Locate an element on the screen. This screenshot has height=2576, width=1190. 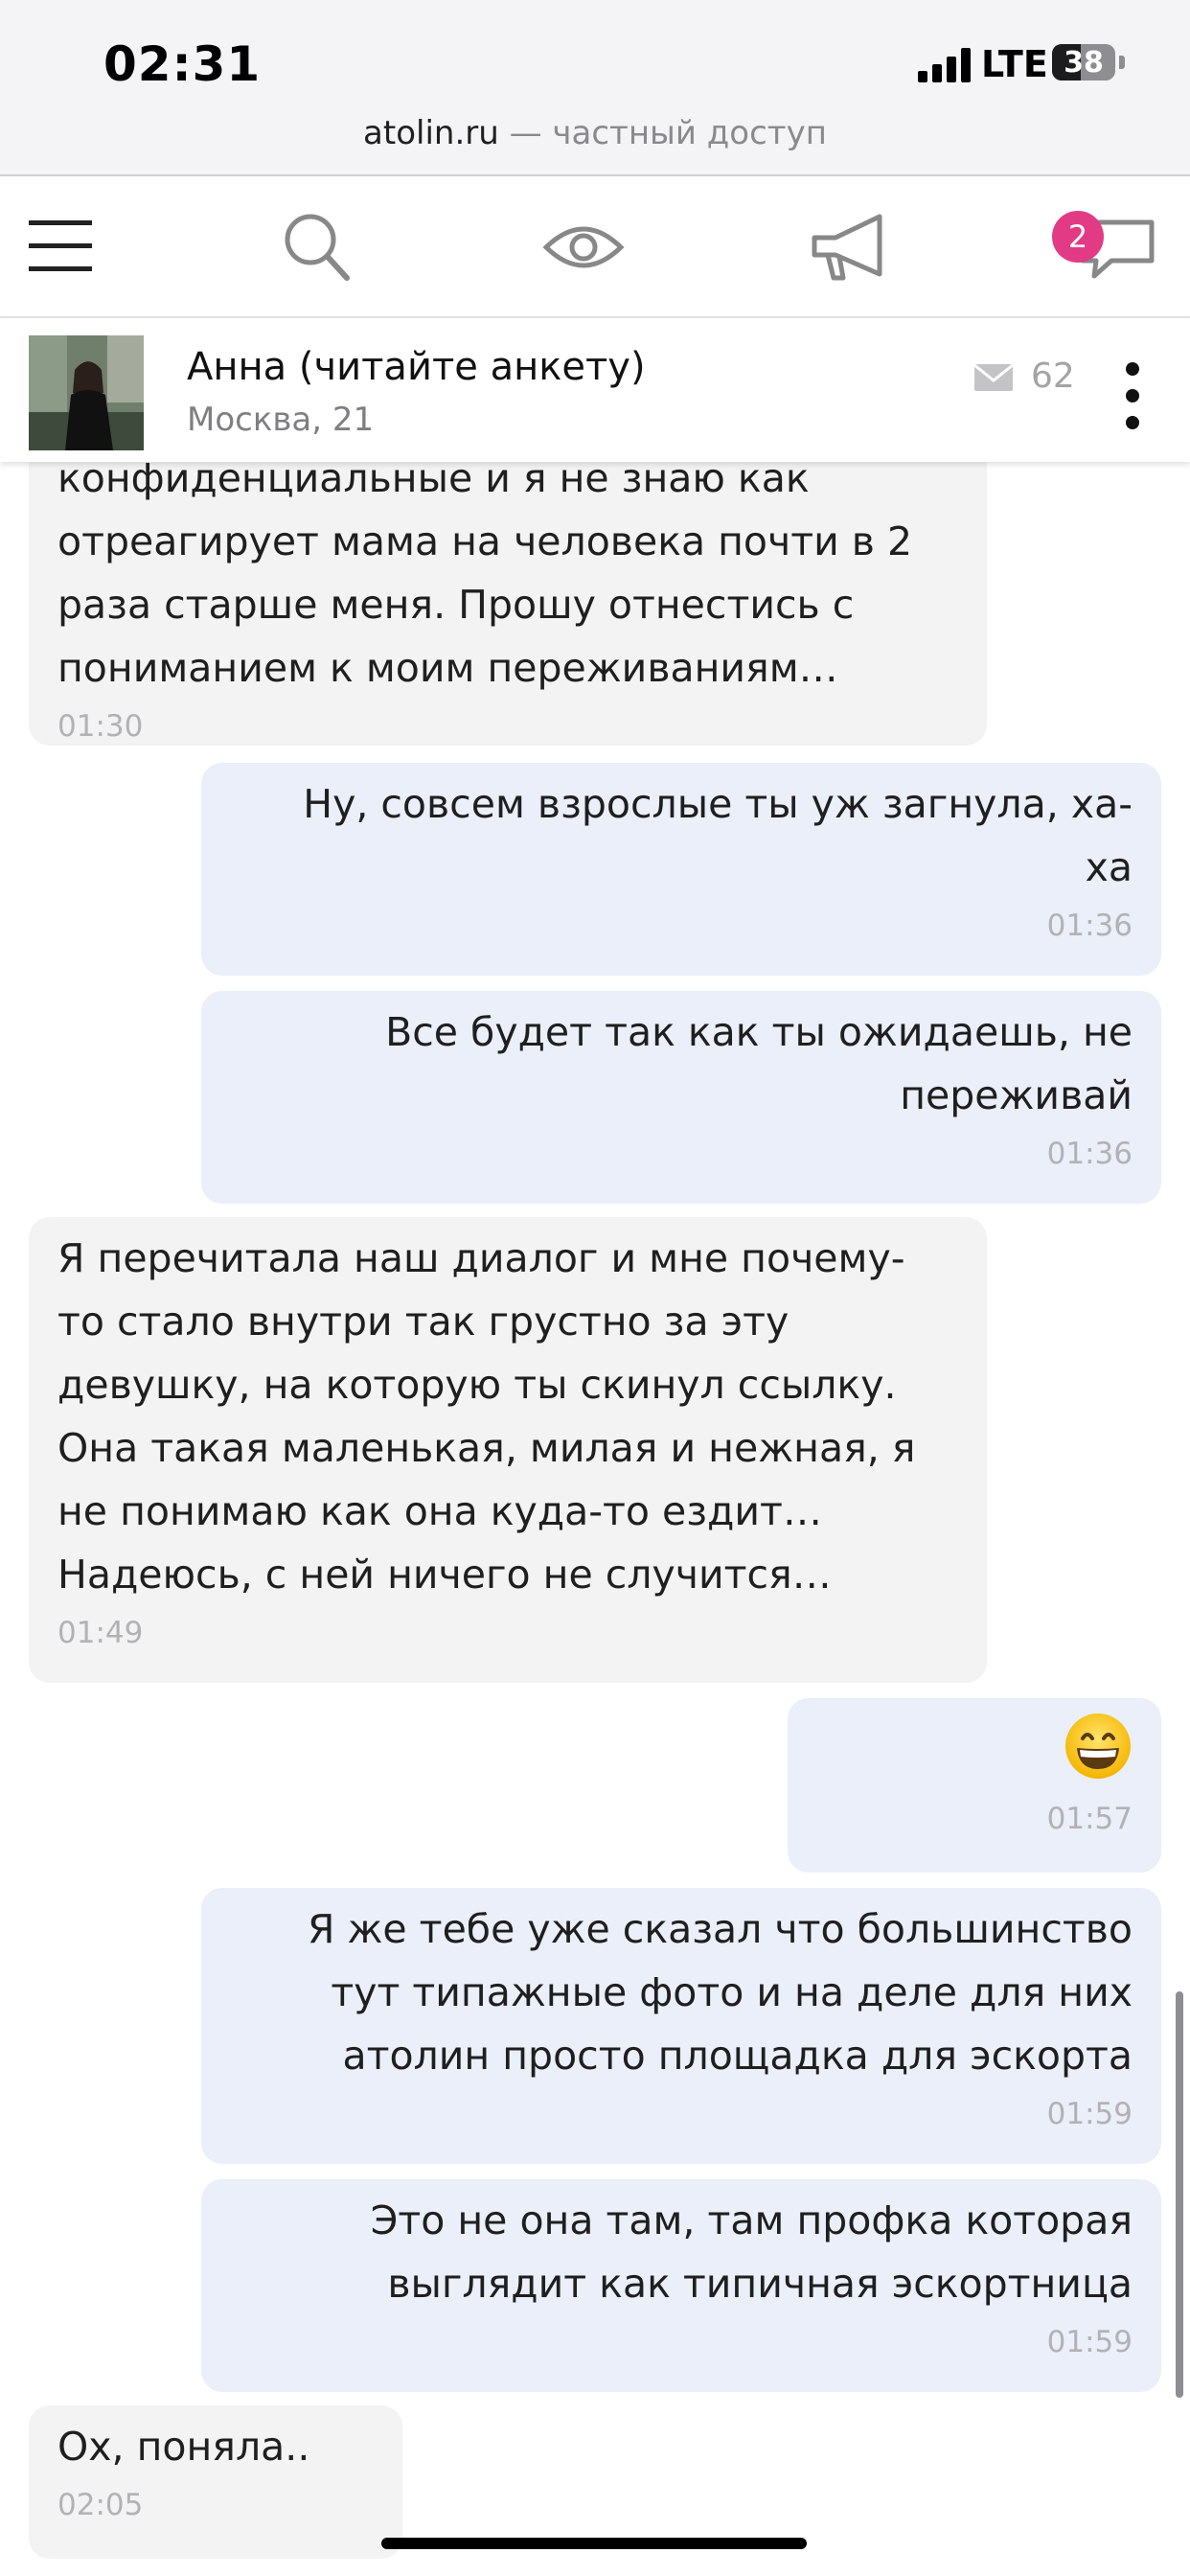
url-bar: atolin.ru — частный доступ is located at coordinates (595, 143).